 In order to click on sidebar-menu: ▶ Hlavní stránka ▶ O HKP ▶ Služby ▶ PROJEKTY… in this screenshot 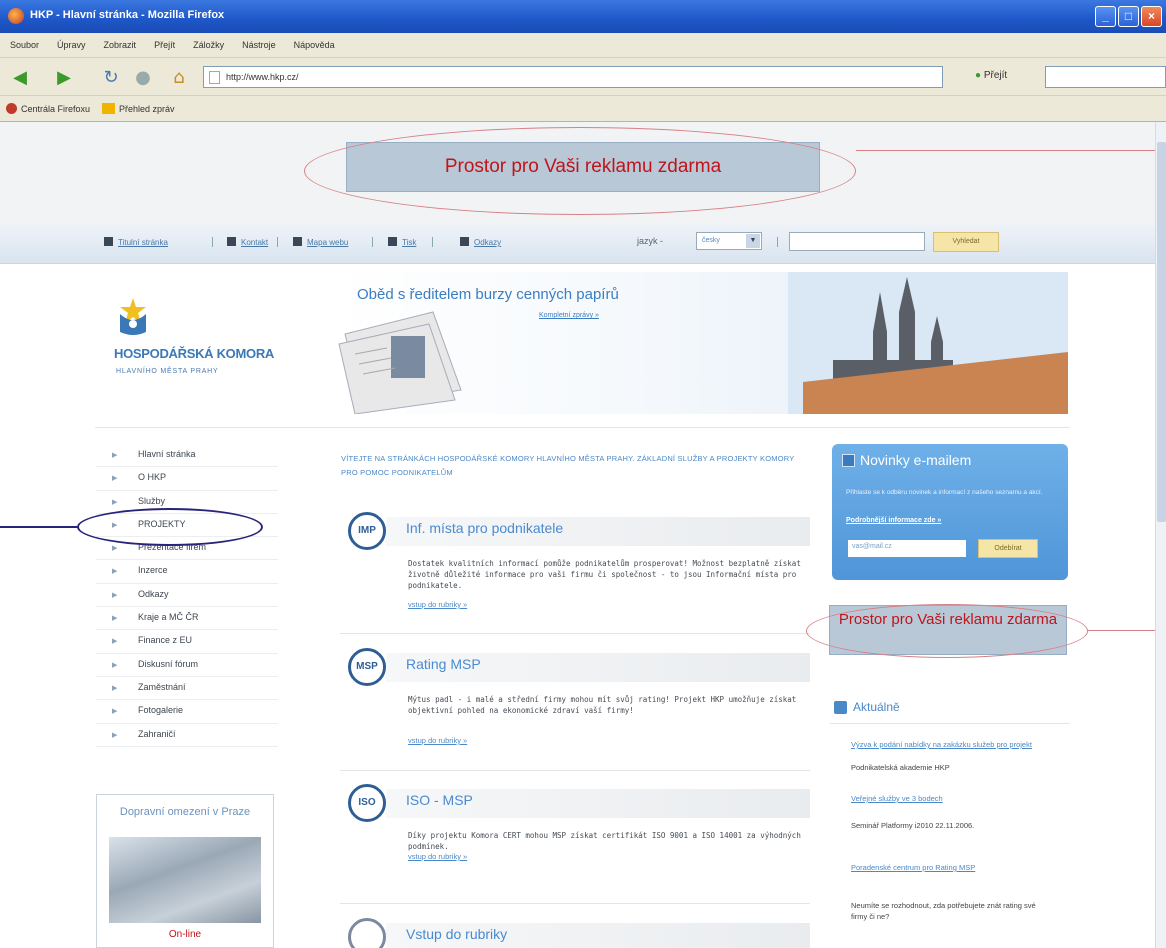, I will do `click(187, 595)`.